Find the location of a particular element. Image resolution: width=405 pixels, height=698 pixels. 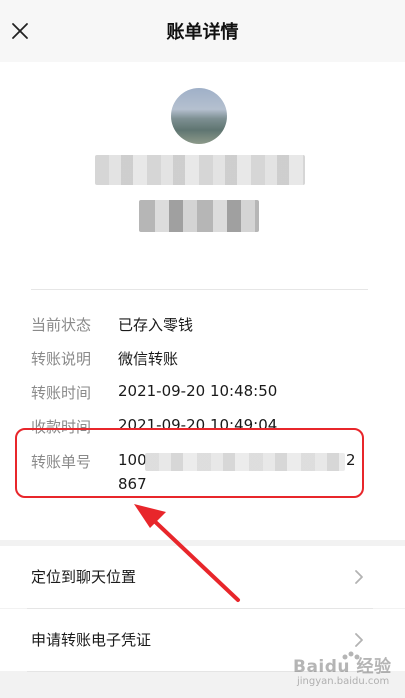

baidu-watermark: Baidu 经验 jingyan.baidu.com is located at coordinates (343, 670).